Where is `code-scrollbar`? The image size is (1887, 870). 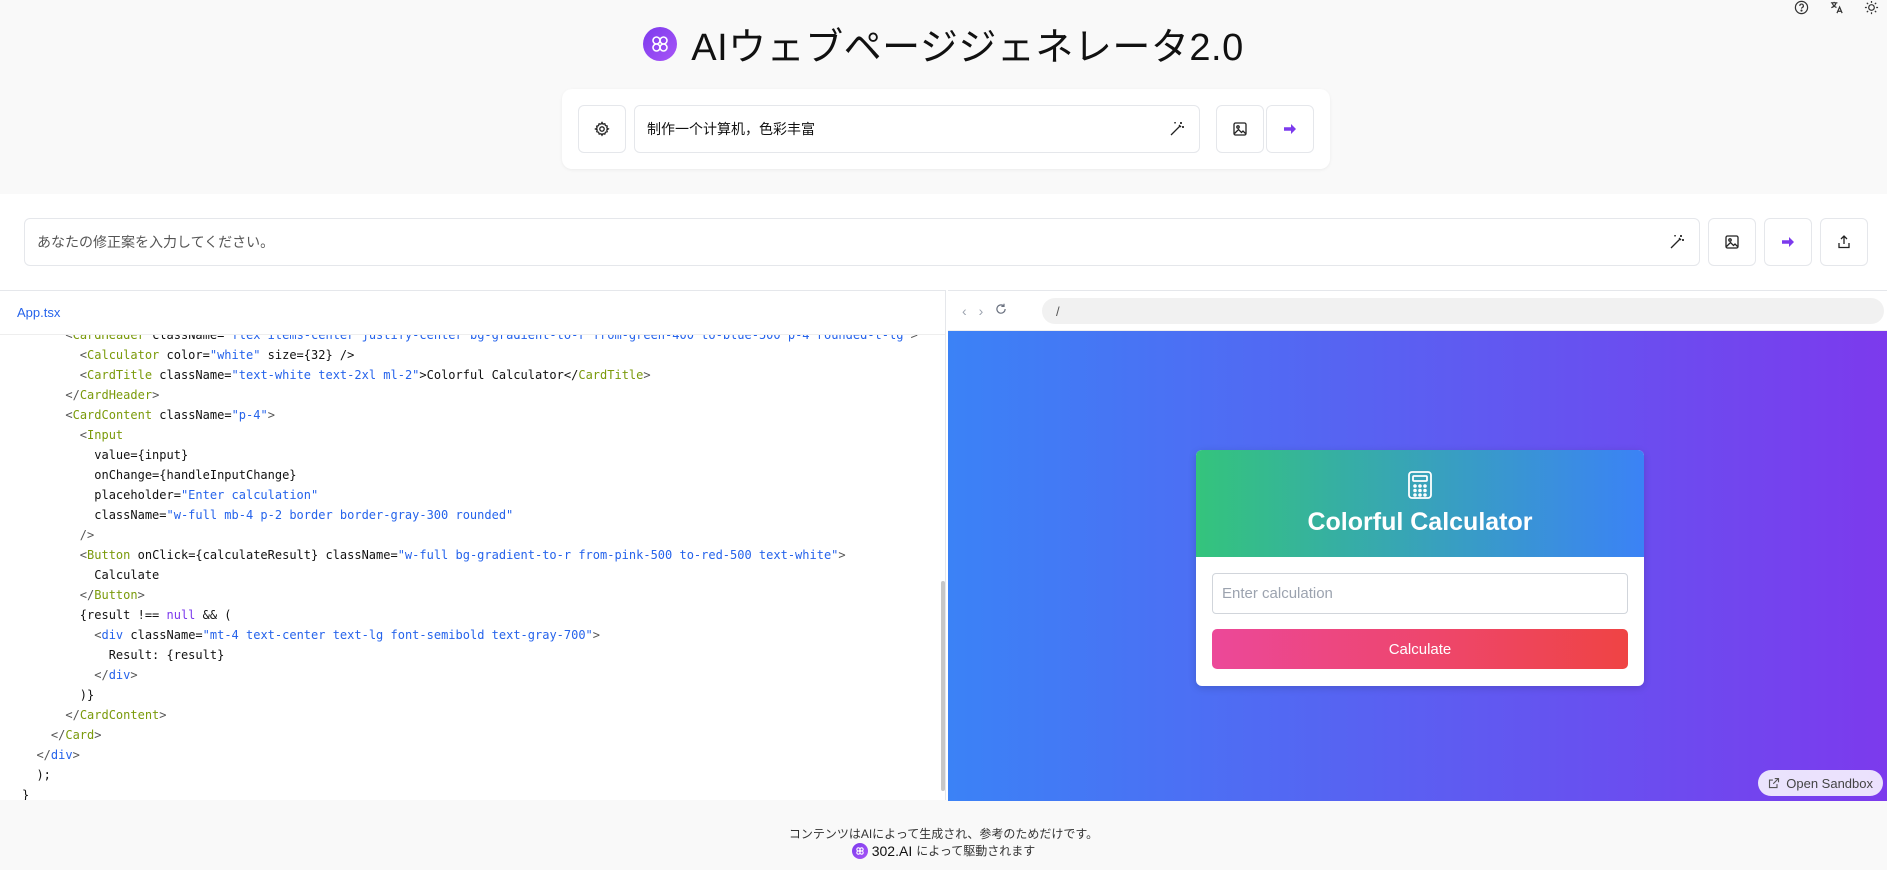 code-scrollbar is located at coordinates (943, 686).